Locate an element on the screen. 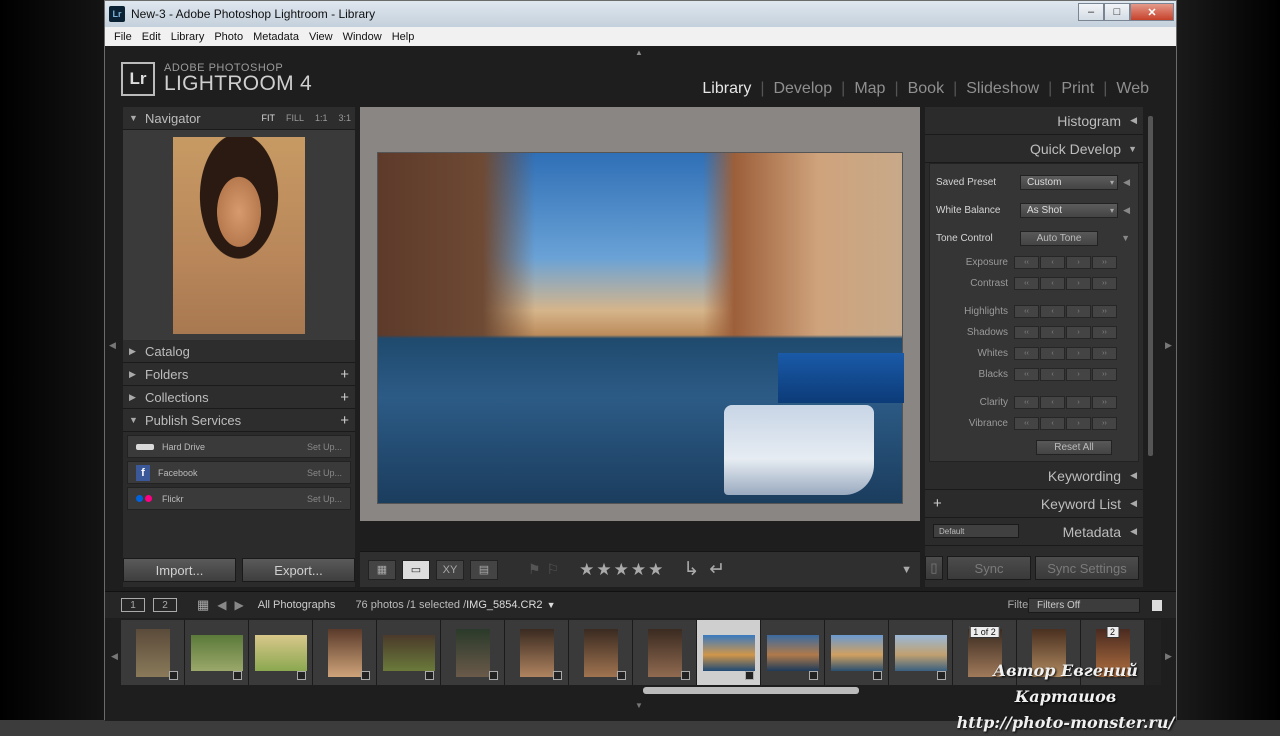 Image resolution: width=1280 pixels, height=736 pixels. add-collection-icon: + is located at coordinates (344, 397).